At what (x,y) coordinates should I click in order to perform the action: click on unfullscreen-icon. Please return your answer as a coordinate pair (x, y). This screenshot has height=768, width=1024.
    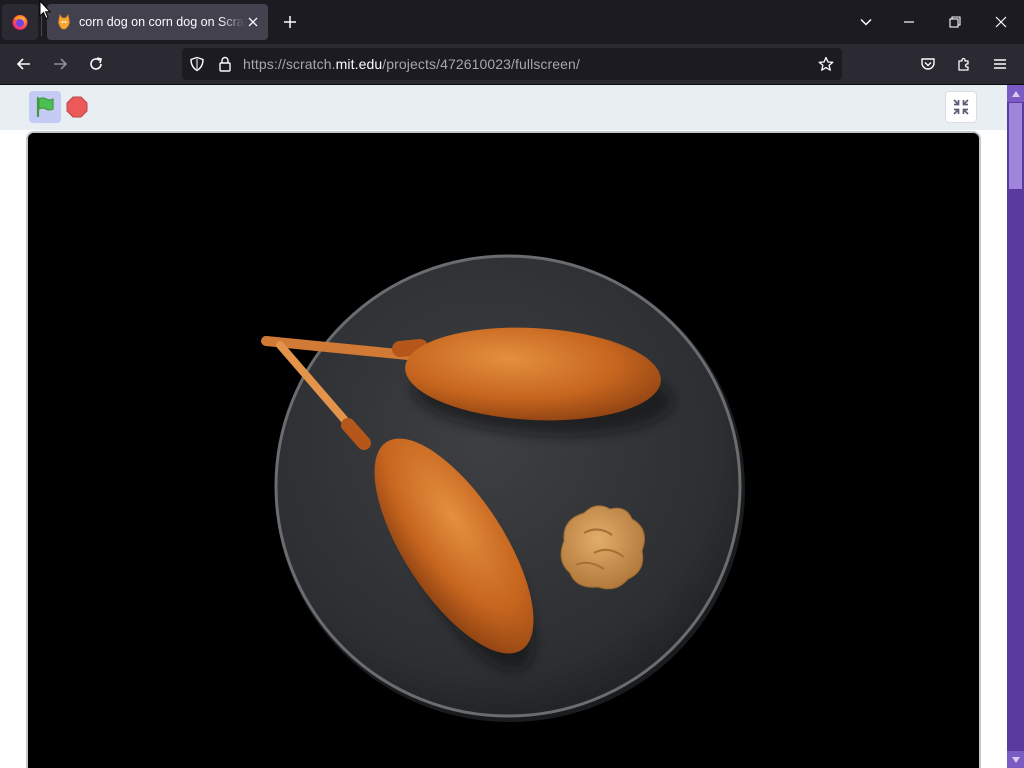
    Looking at the image, I should click on (961, 107).